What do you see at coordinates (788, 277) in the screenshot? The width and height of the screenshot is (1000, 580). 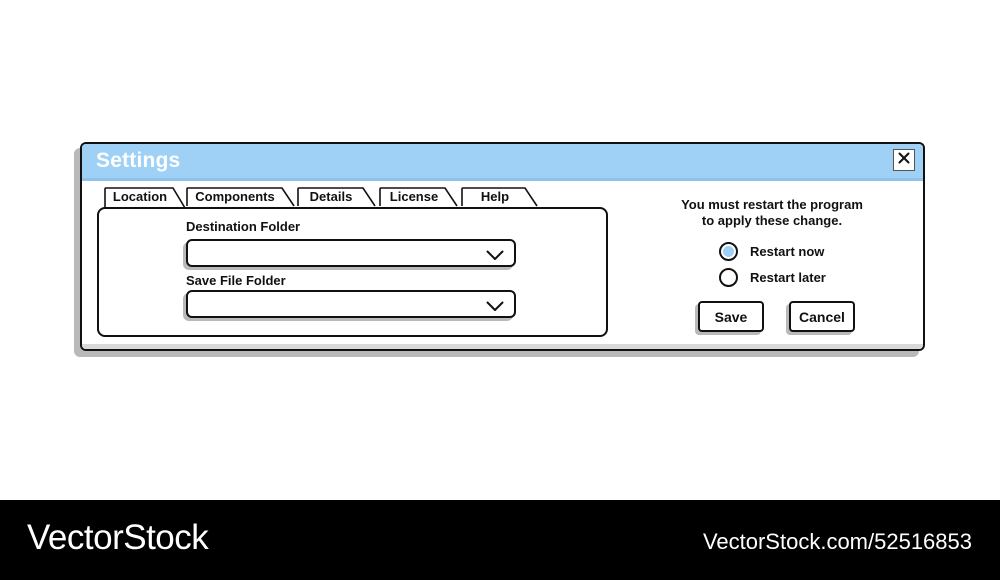 I see `restart-later-label: Restart later` at bounding box center [788, 277].